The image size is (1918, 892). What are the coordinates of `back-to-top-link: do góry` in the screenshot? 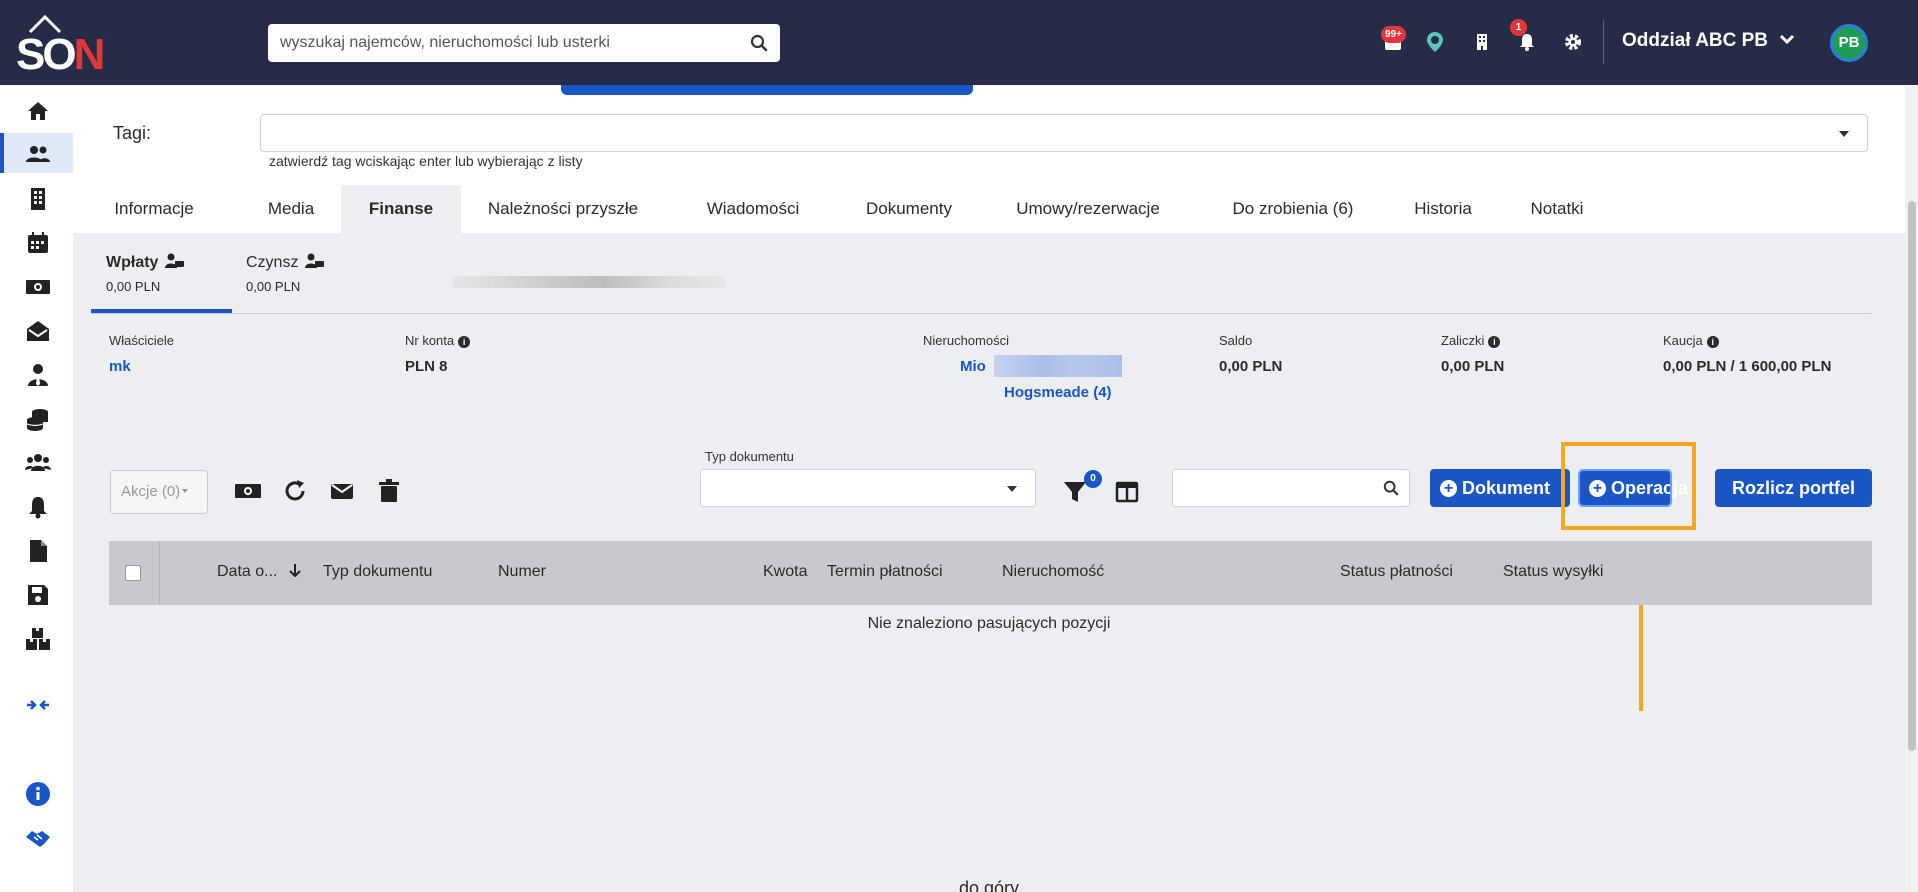 It's located at (989, 885).